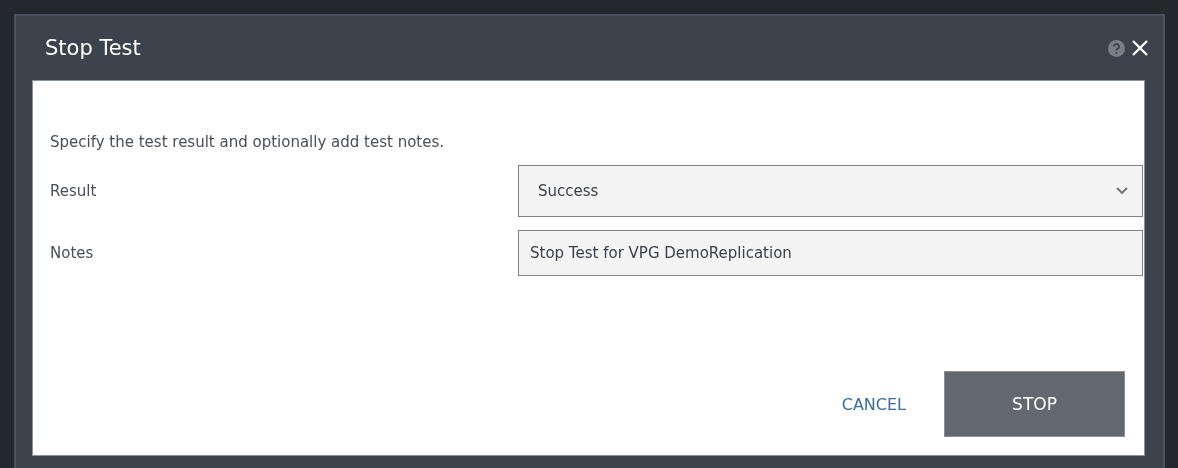  What do you see at coordinates (248, 142) in the screenshot?
I see `instruction-text: Specify the test result and optionally add test notes.` at bounding box center [248, 142].